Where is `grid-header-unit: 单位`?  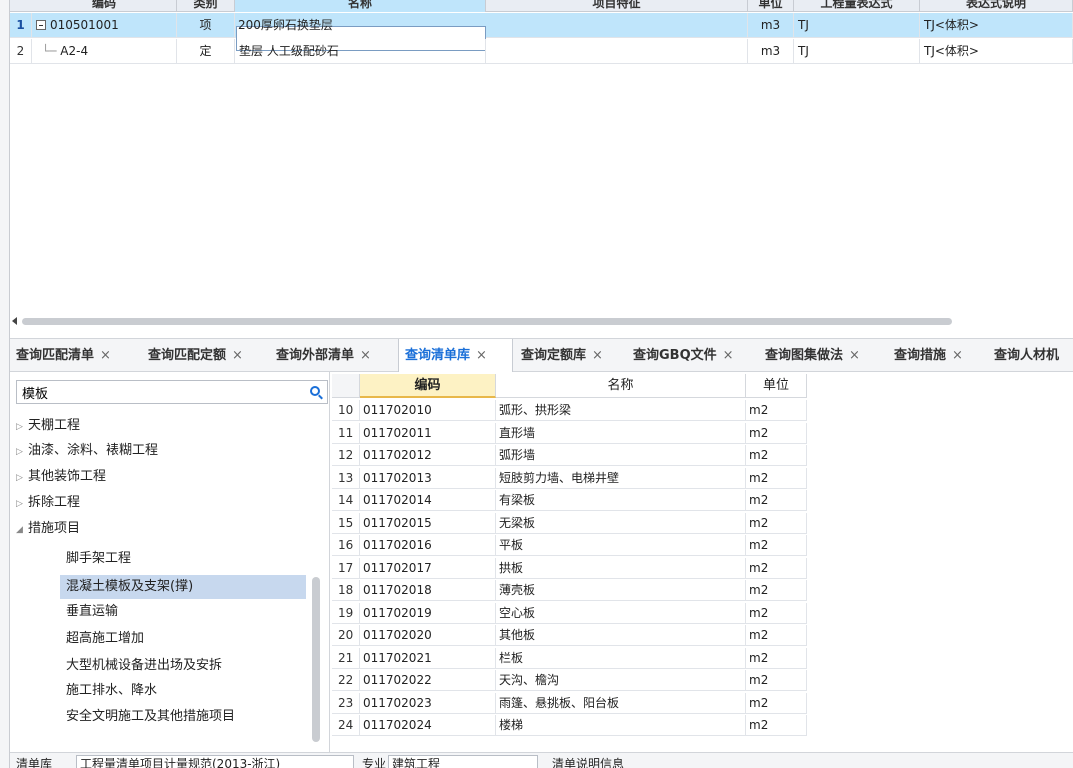
grid-header-unit: 单位 is located at coordinates (776, 386).